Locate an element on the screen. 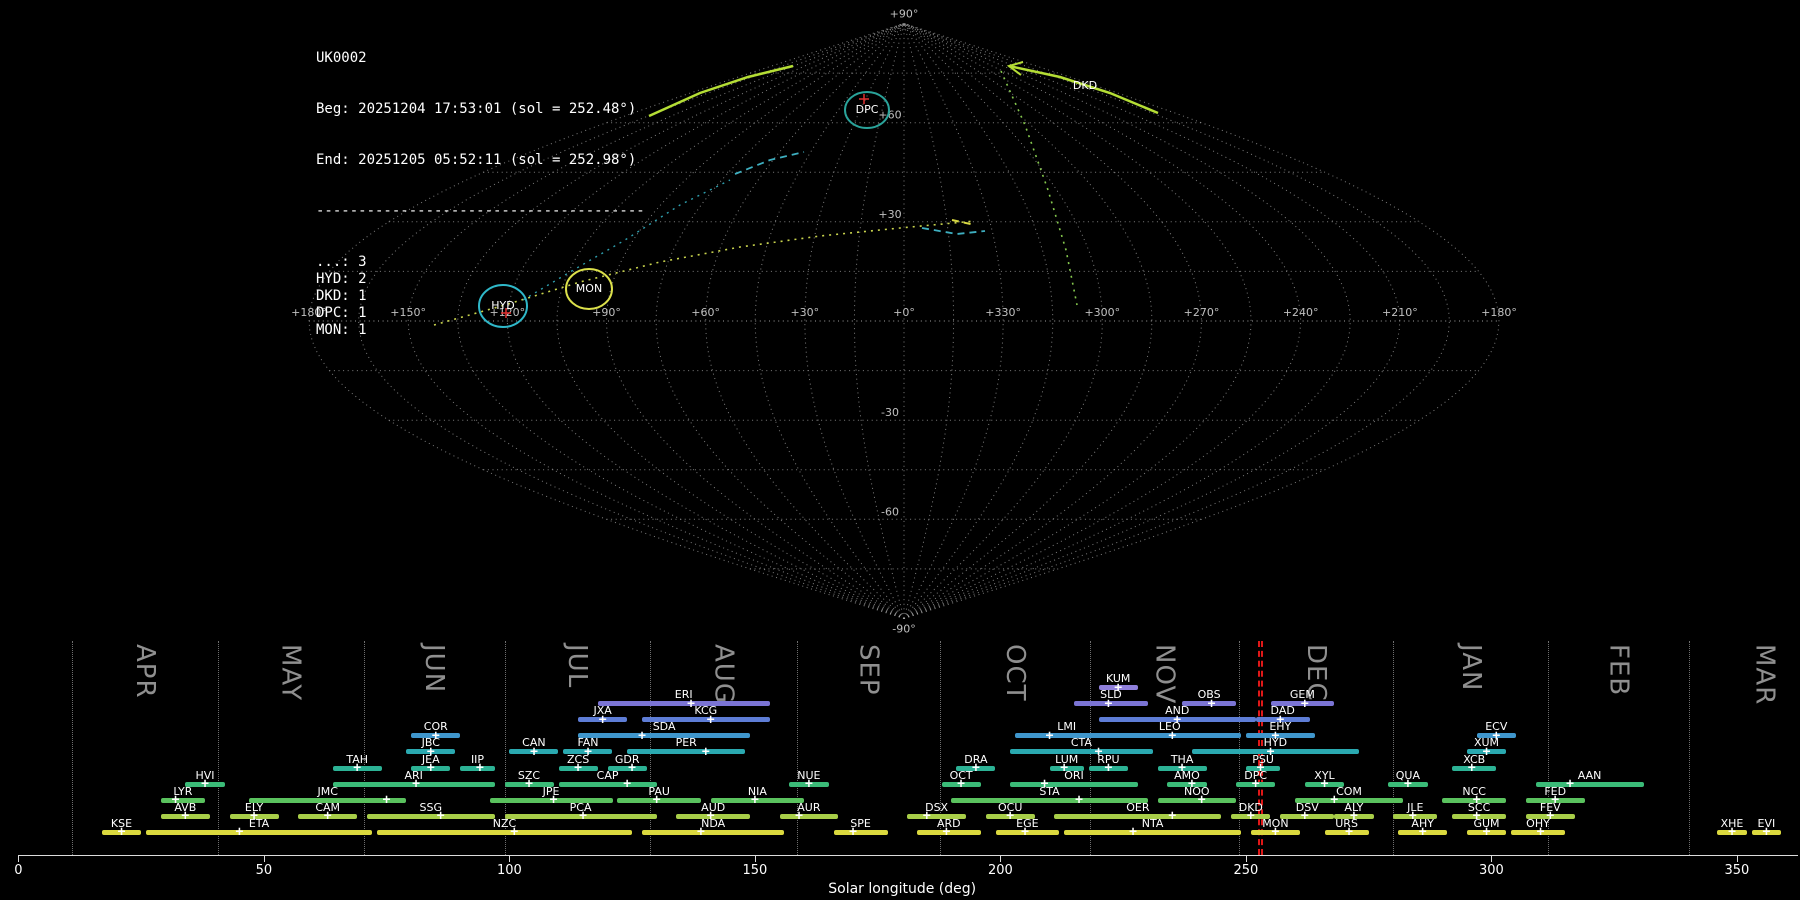 The width and height of the screenshot is (1800, 900). x-axis-tick-label: 150 is located at coordinates (755, 870).